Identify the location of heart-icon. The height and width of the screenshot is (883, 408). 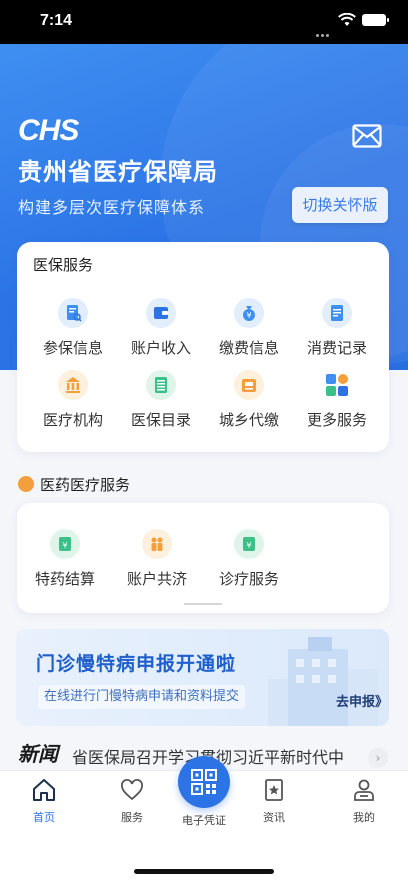
(132, 790).